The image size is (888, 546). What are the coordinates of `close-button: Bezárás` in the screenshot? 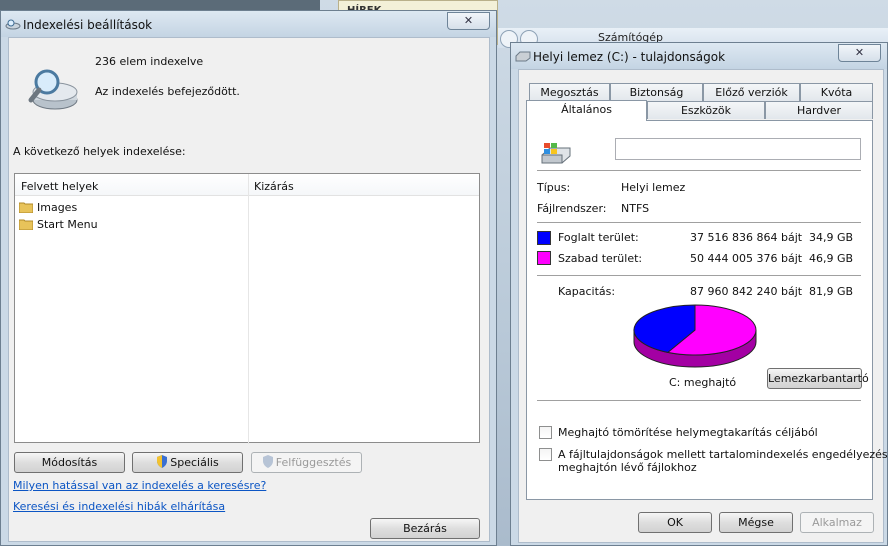 It's located at (425, 528).